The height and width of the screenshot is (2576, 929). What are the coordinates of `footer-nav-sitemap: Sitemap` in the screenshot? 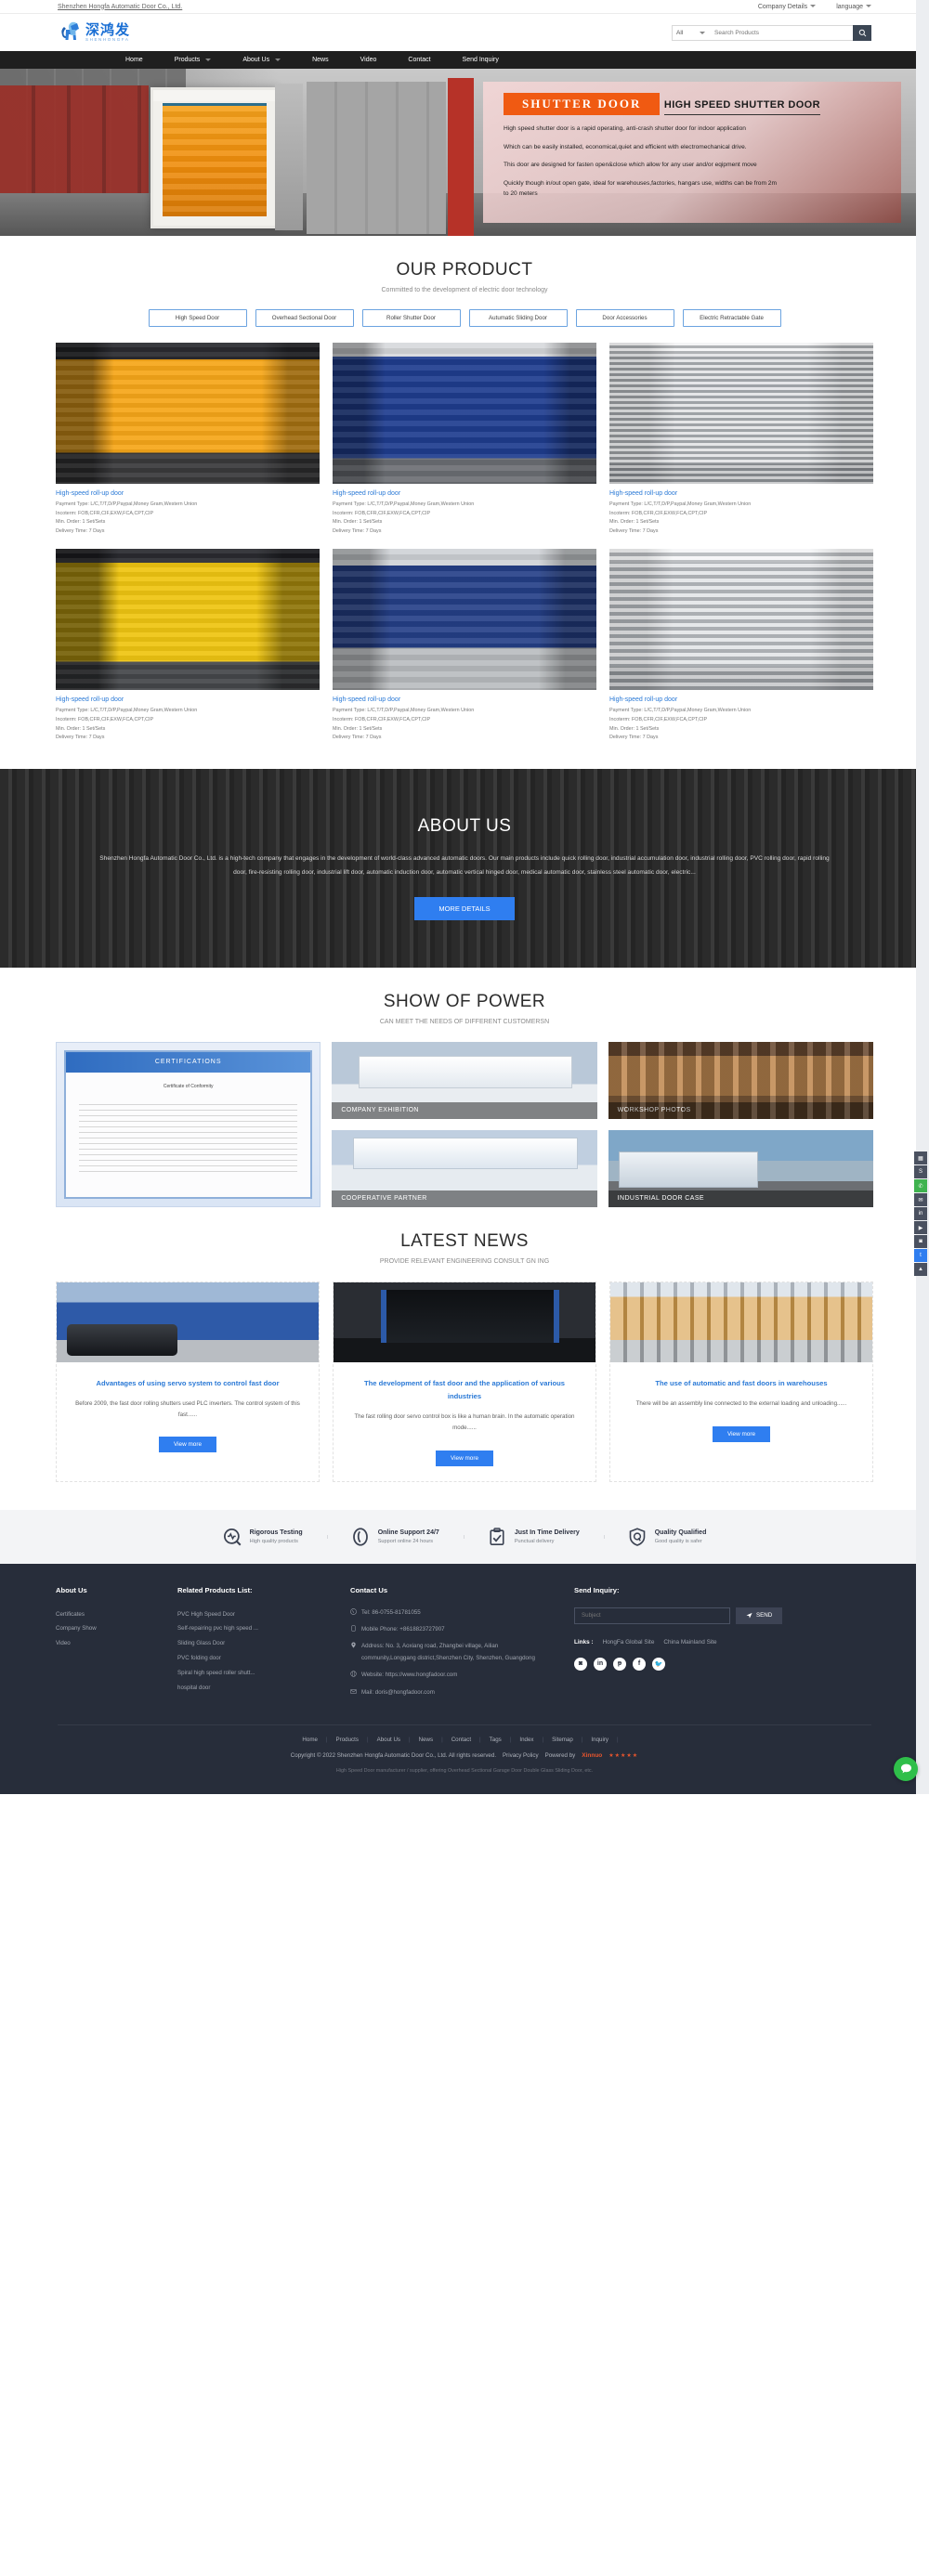 It's located at (562, 1740).